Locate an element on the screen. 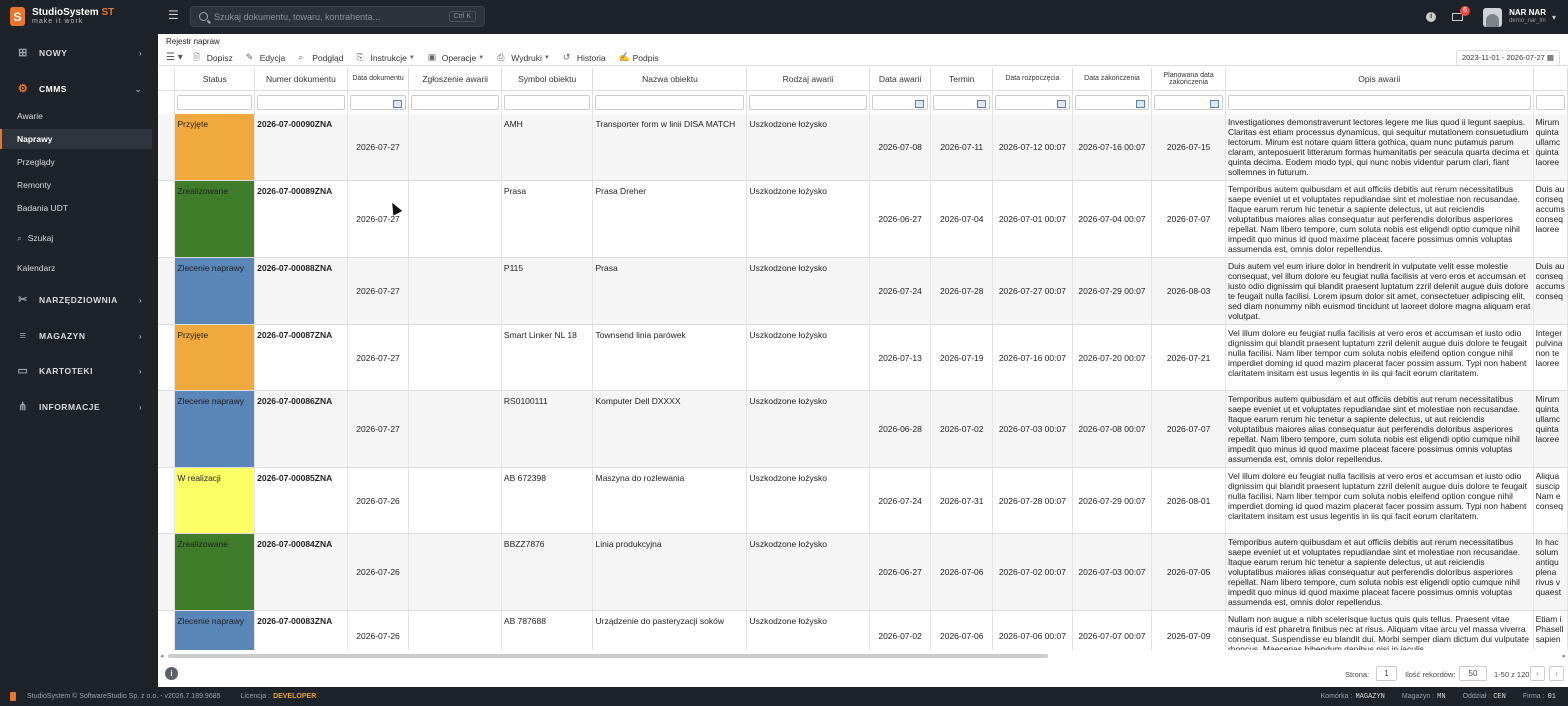 This screenshot has width=1568, height=706. preview-button: ⌕ Podgląd is located at coordinates (320, 58).